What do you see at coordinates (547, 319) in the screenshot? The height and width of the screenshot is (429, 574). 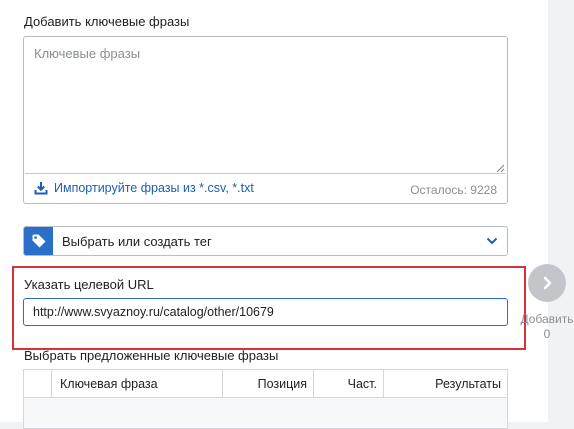 I see `add-label-text: Добавить` at bounding box center [547, 319].